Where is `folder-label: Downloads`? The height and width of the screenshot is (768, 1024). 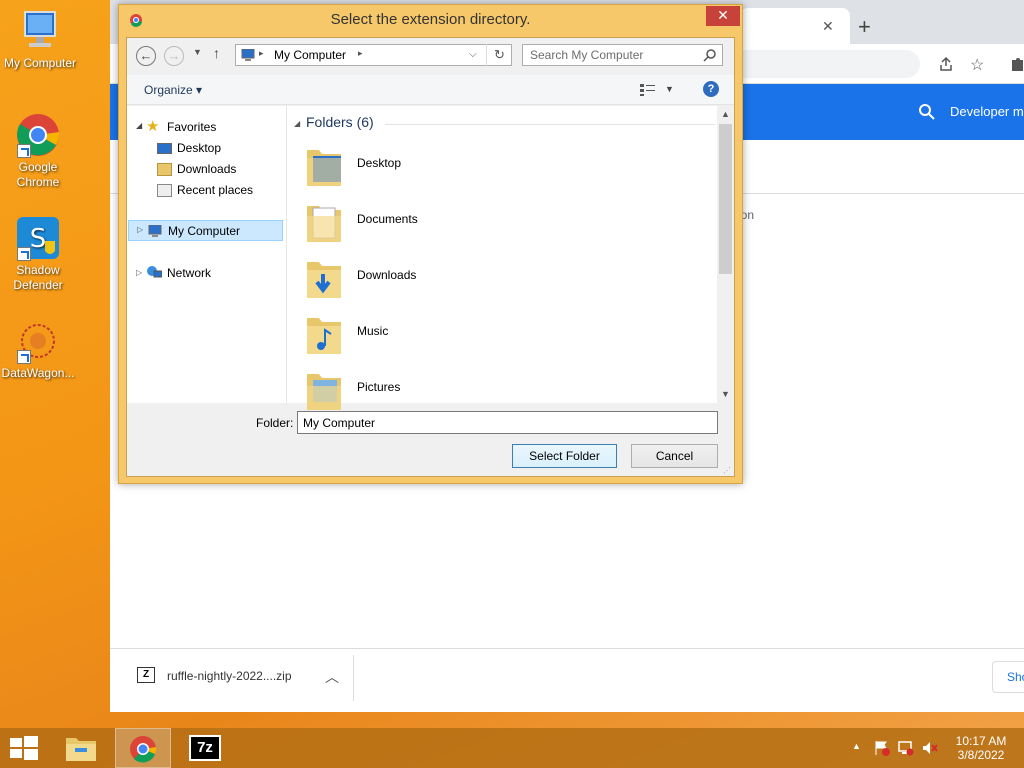
folder-label: Downloads is located at coordinates (387, 275).